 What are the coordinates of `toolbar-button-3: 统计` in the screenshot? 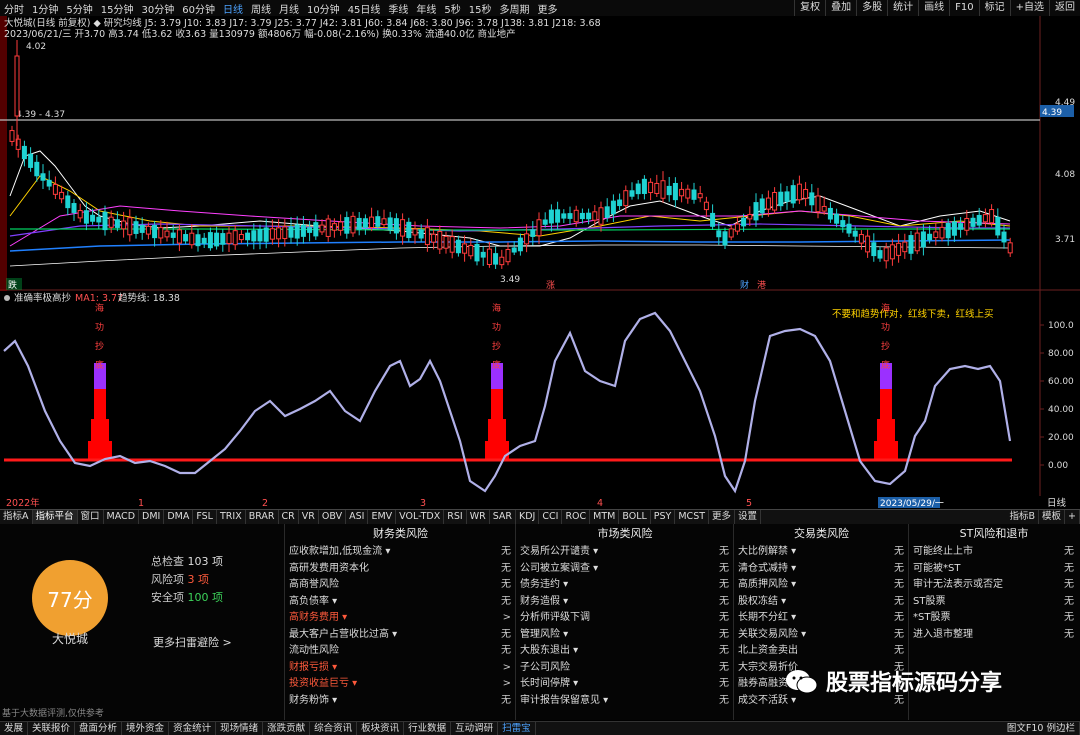 It's located at (902, 8).